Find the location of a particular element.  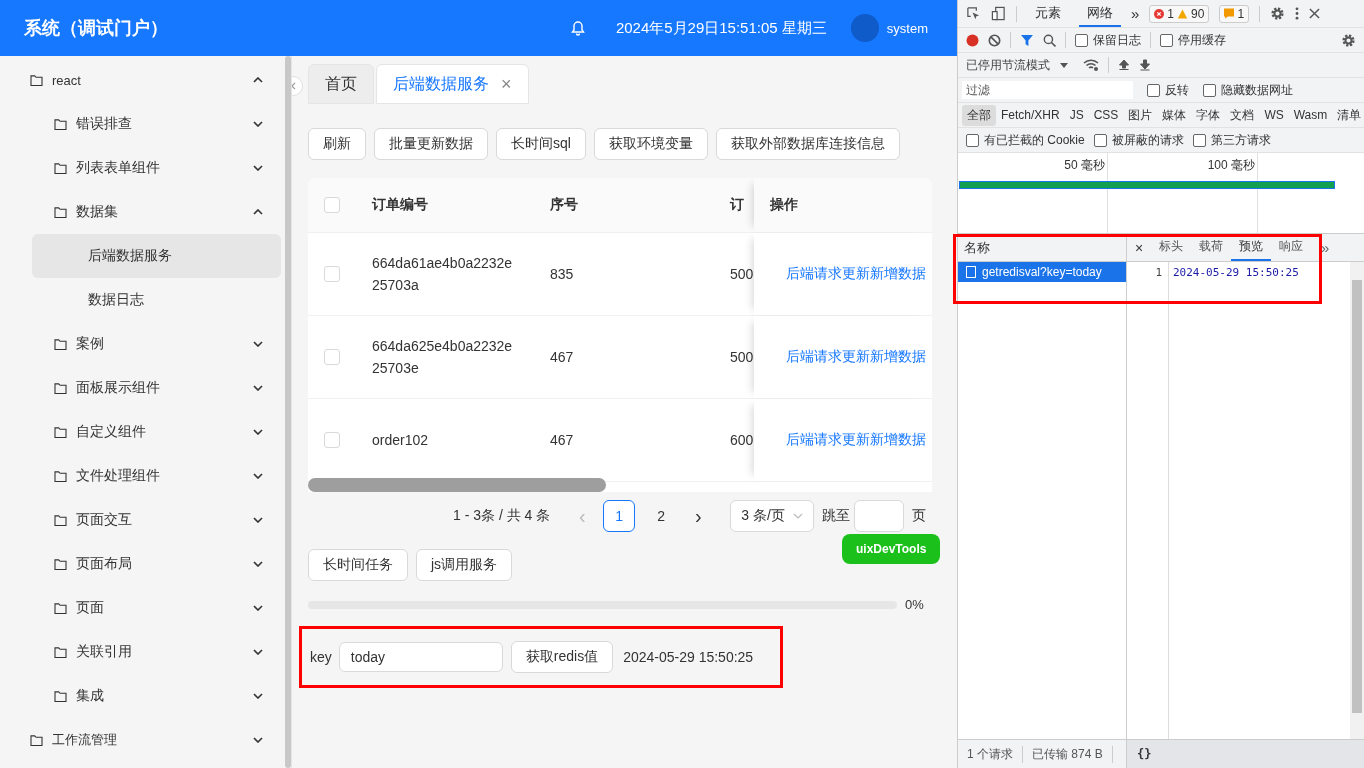

caret-icon is located at coordinates (797, 516).